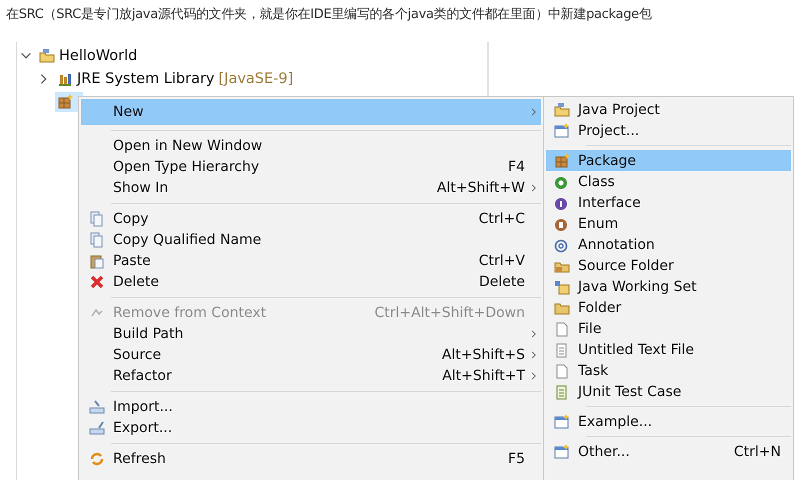  What do you see at coordinates (311, 145) in the screenshot?
I see `menu-item: Open in New Window` at bounding box center [311, 145].